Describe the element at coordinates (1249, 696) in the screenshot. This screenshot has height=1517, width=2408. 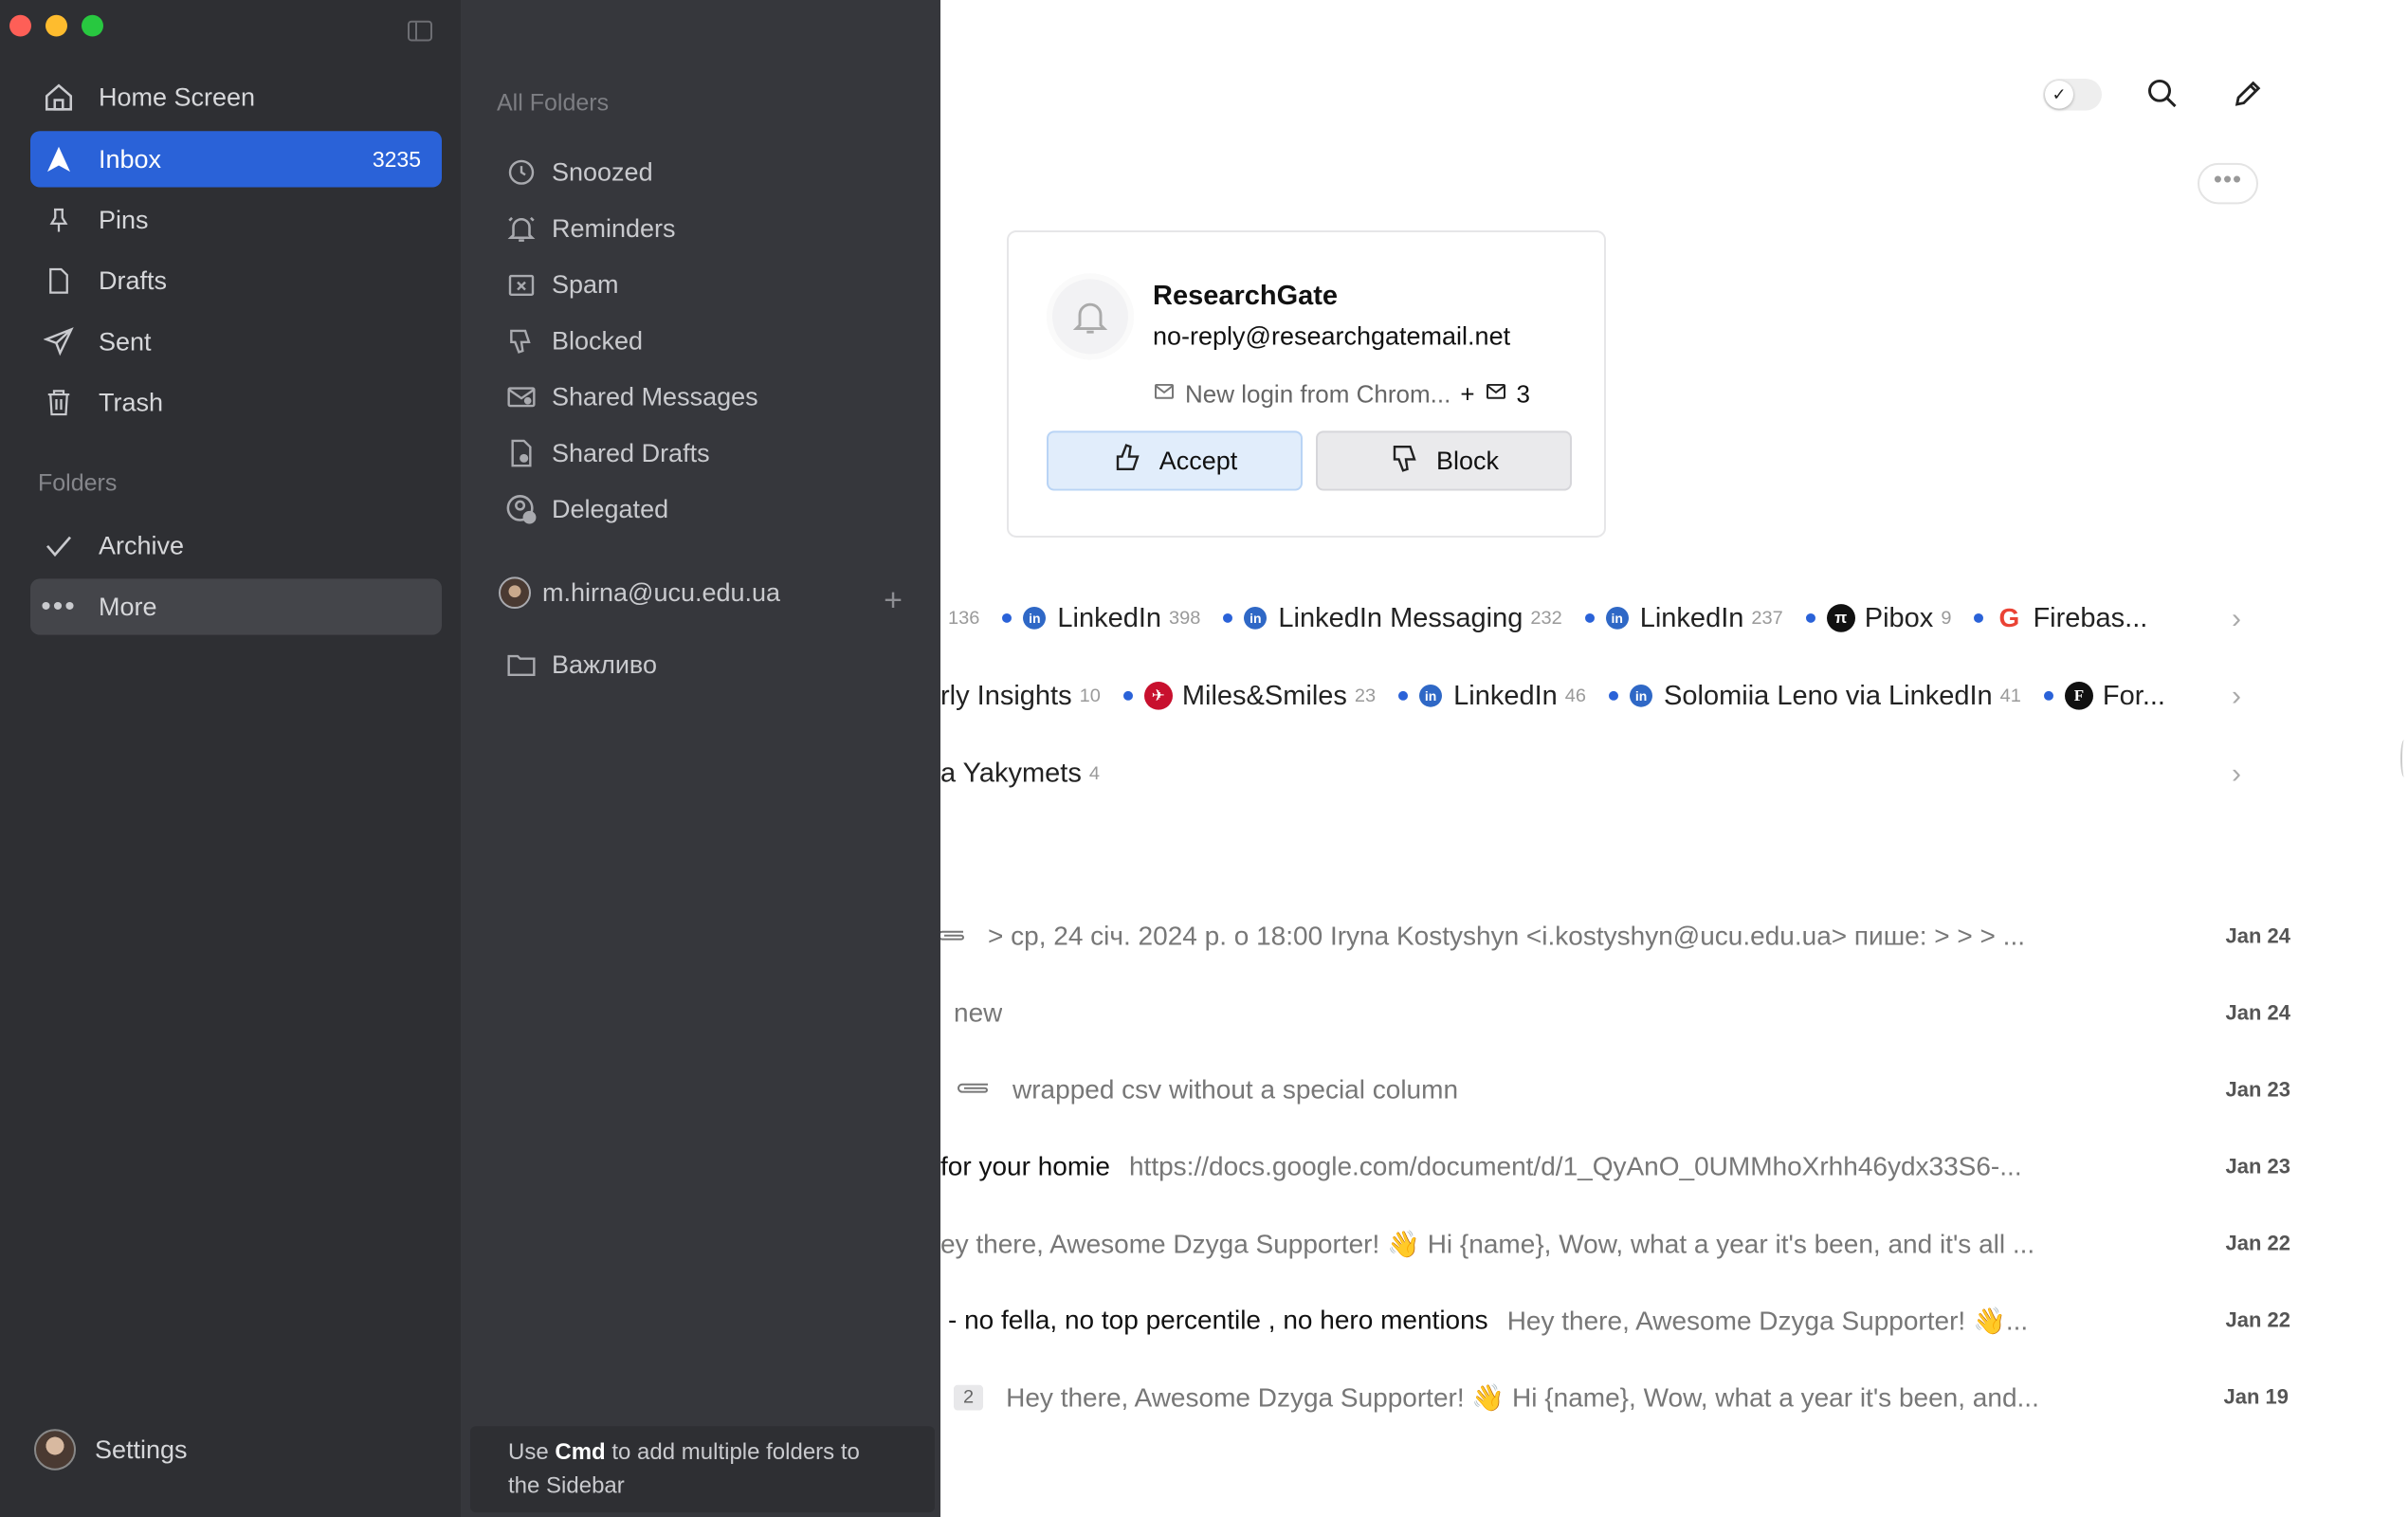
I see `sender-chip: ✈ Miles&Smiles 23` at that location.